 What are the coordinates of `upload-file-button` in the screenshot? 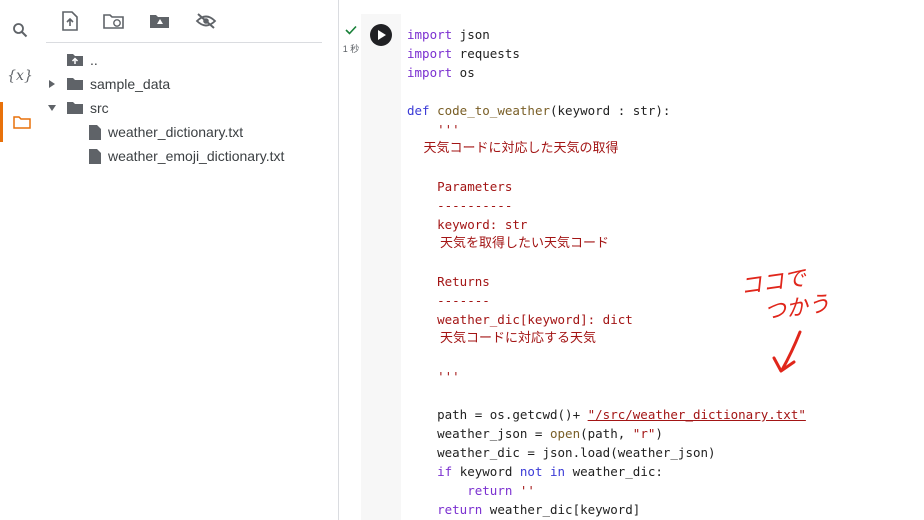 It's located at (70, 21).